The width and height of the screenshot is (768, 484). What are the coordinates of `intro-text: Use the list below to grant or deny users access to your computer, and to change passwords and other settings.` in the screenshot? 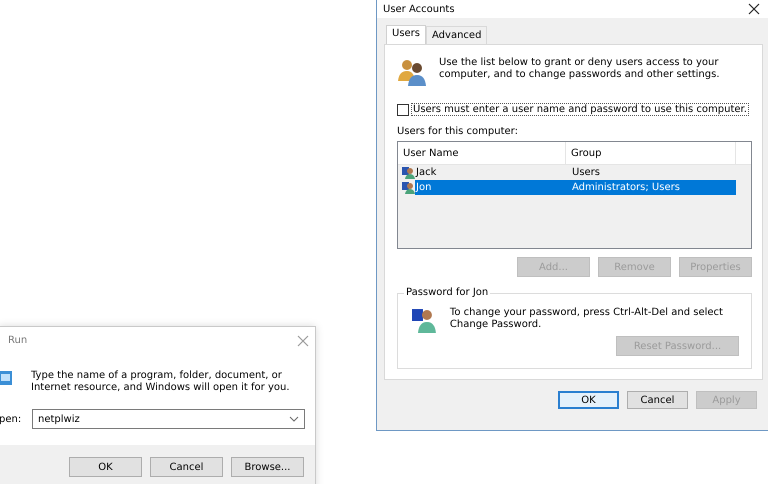 It's located at (580, 69).